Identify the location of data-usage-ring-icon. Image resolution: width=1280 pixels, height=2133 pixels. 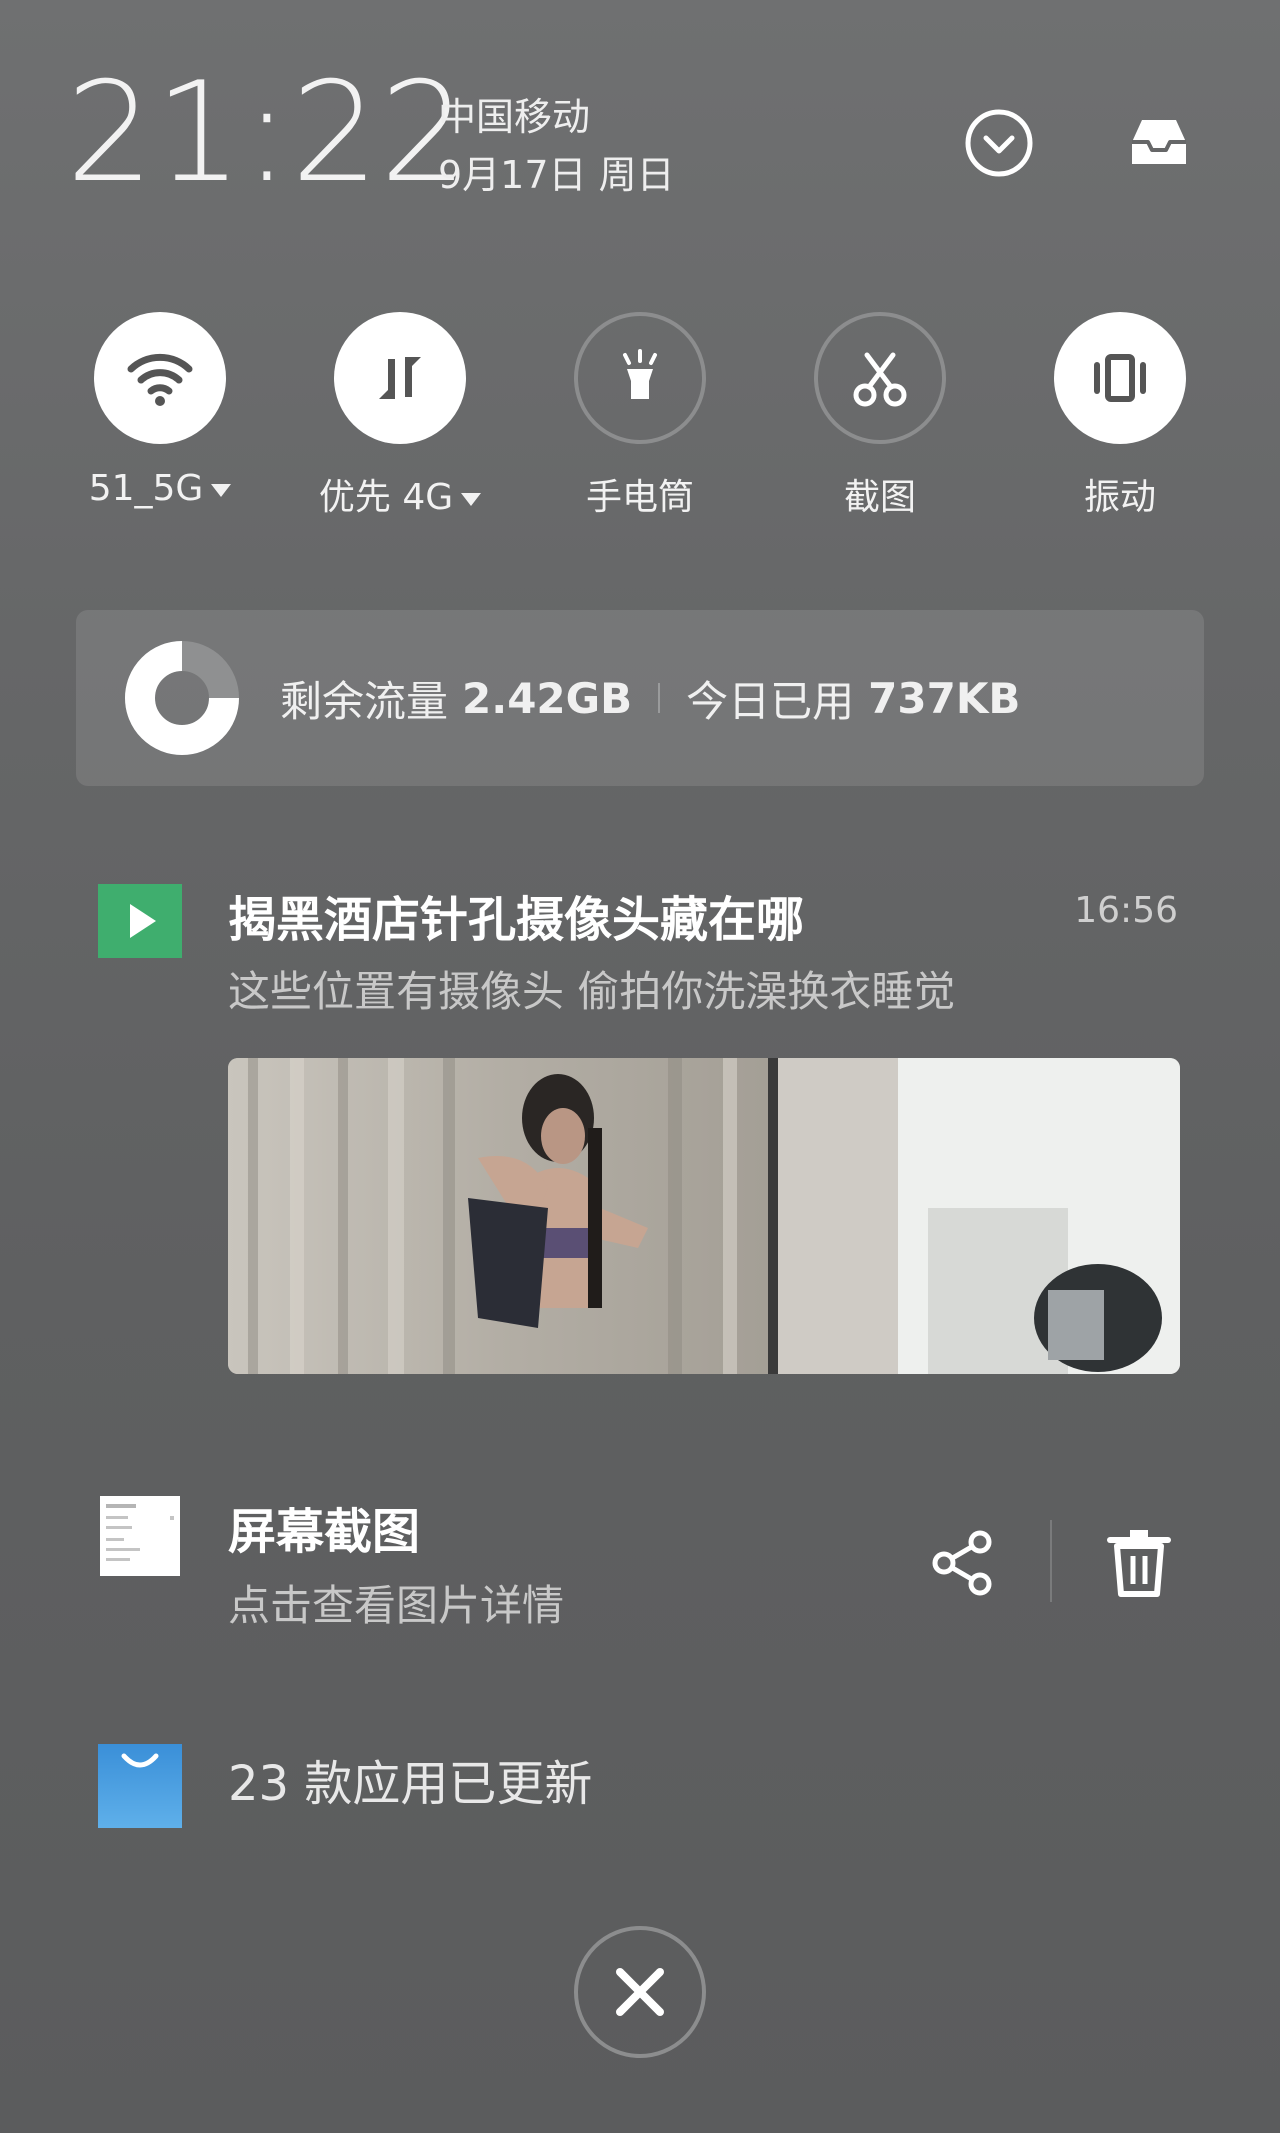
(182, 698).